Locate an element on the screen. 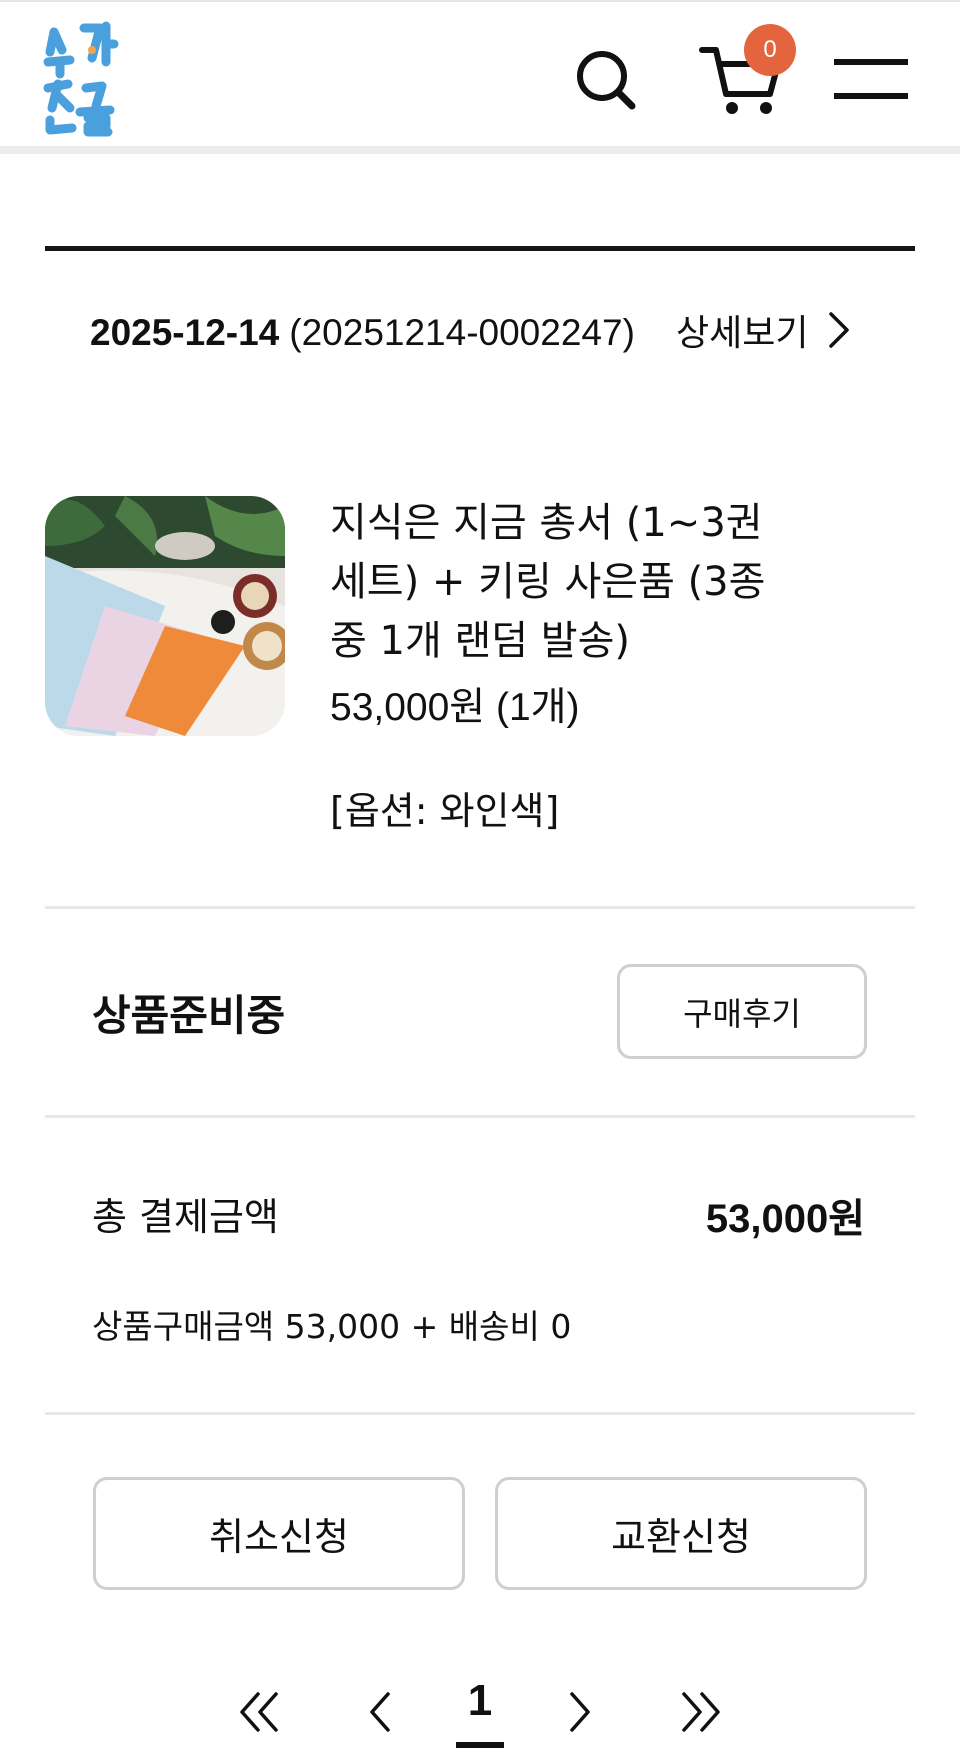 This screenshot has height=1752, width=960. current-page-indicator is located at coordinates (480, 1745).